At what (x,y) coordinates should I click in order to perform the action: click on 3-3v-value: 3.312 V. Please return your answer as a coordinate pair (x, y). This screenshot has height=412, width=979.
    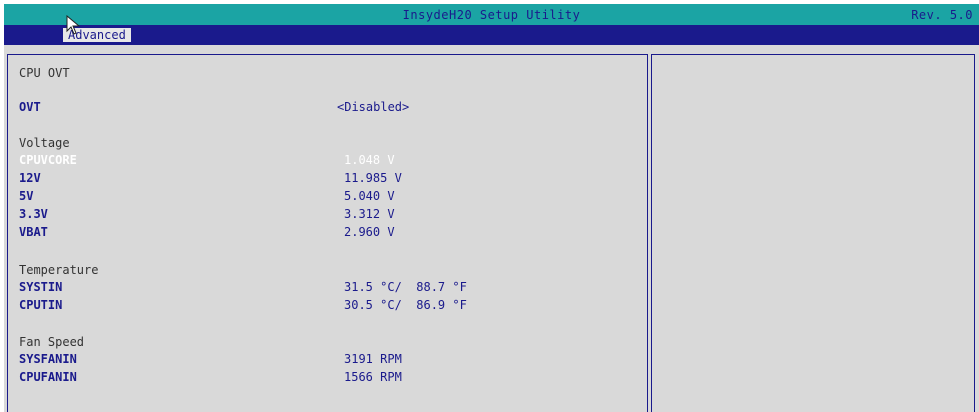
    Looking at the image, I should click on (369, 214).